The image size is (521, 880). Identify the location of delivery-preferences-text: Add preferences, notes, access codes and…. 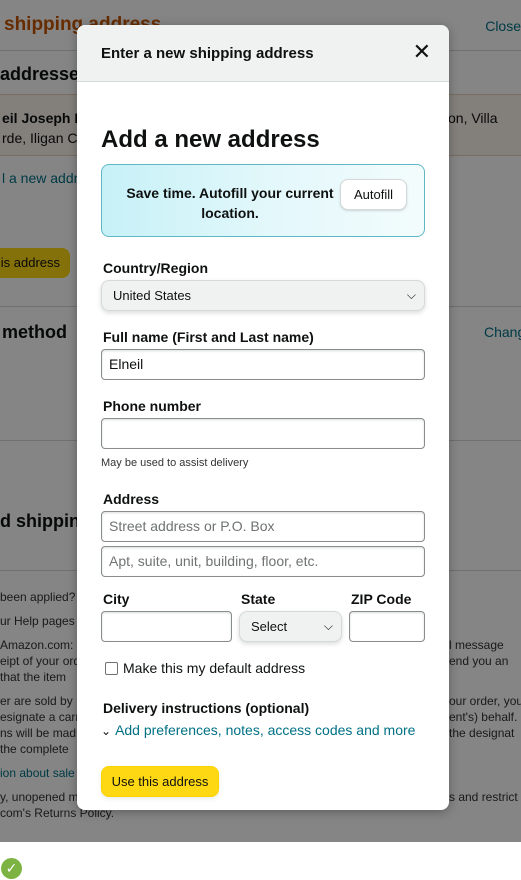
(265, 730).